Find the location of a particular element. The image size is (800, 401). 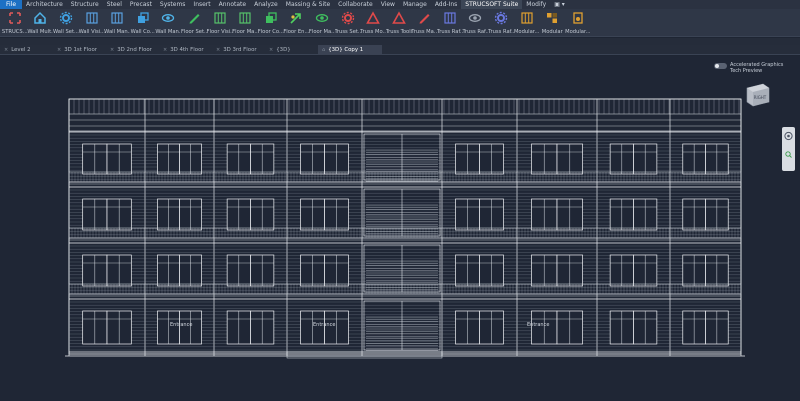

view-tab-4: × 3D 3rd Floor is located at coordinates (238, 50).